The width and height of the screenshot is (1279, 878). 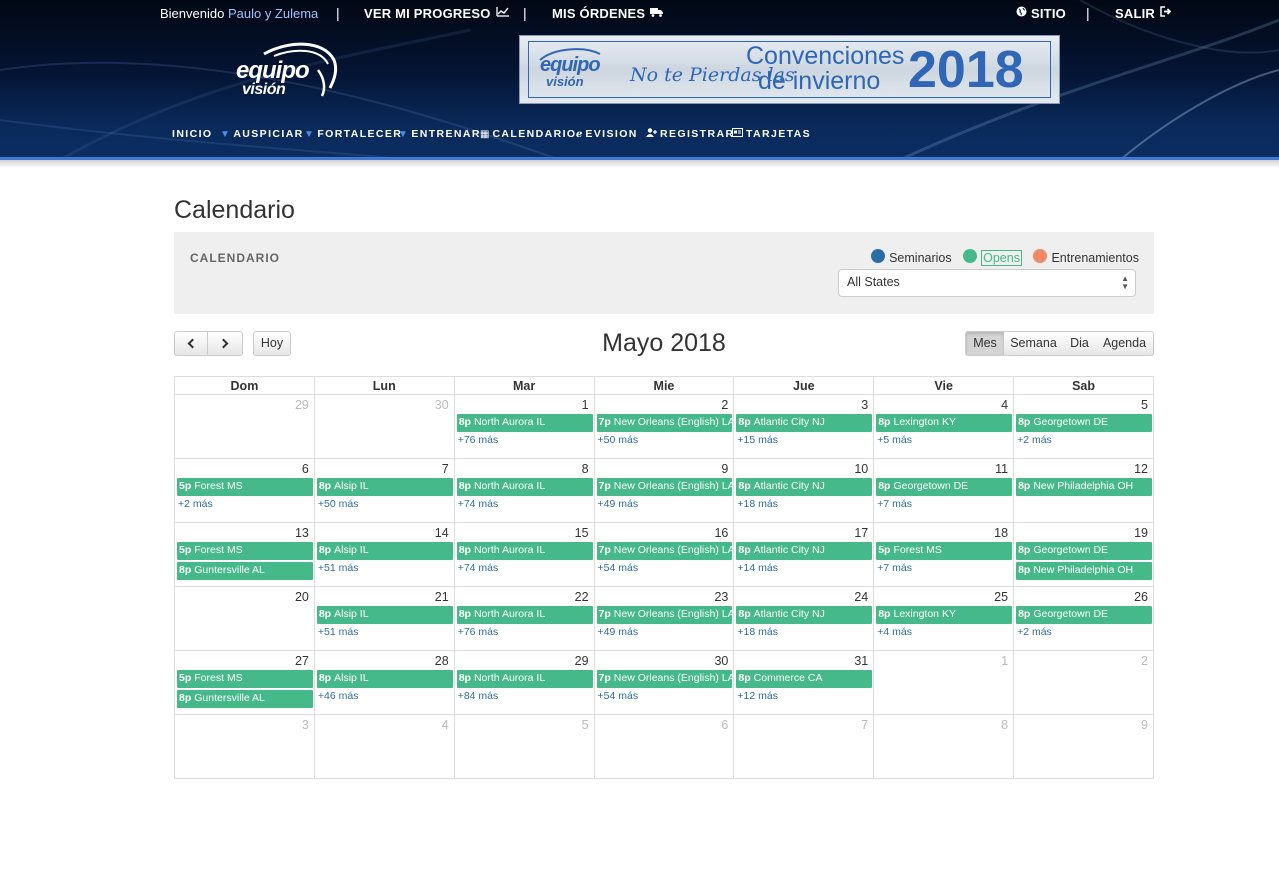 What do you see at coordinates (803, 660) in the screenshot?
I see `day-number: 31` at bounding box center [803, 660].